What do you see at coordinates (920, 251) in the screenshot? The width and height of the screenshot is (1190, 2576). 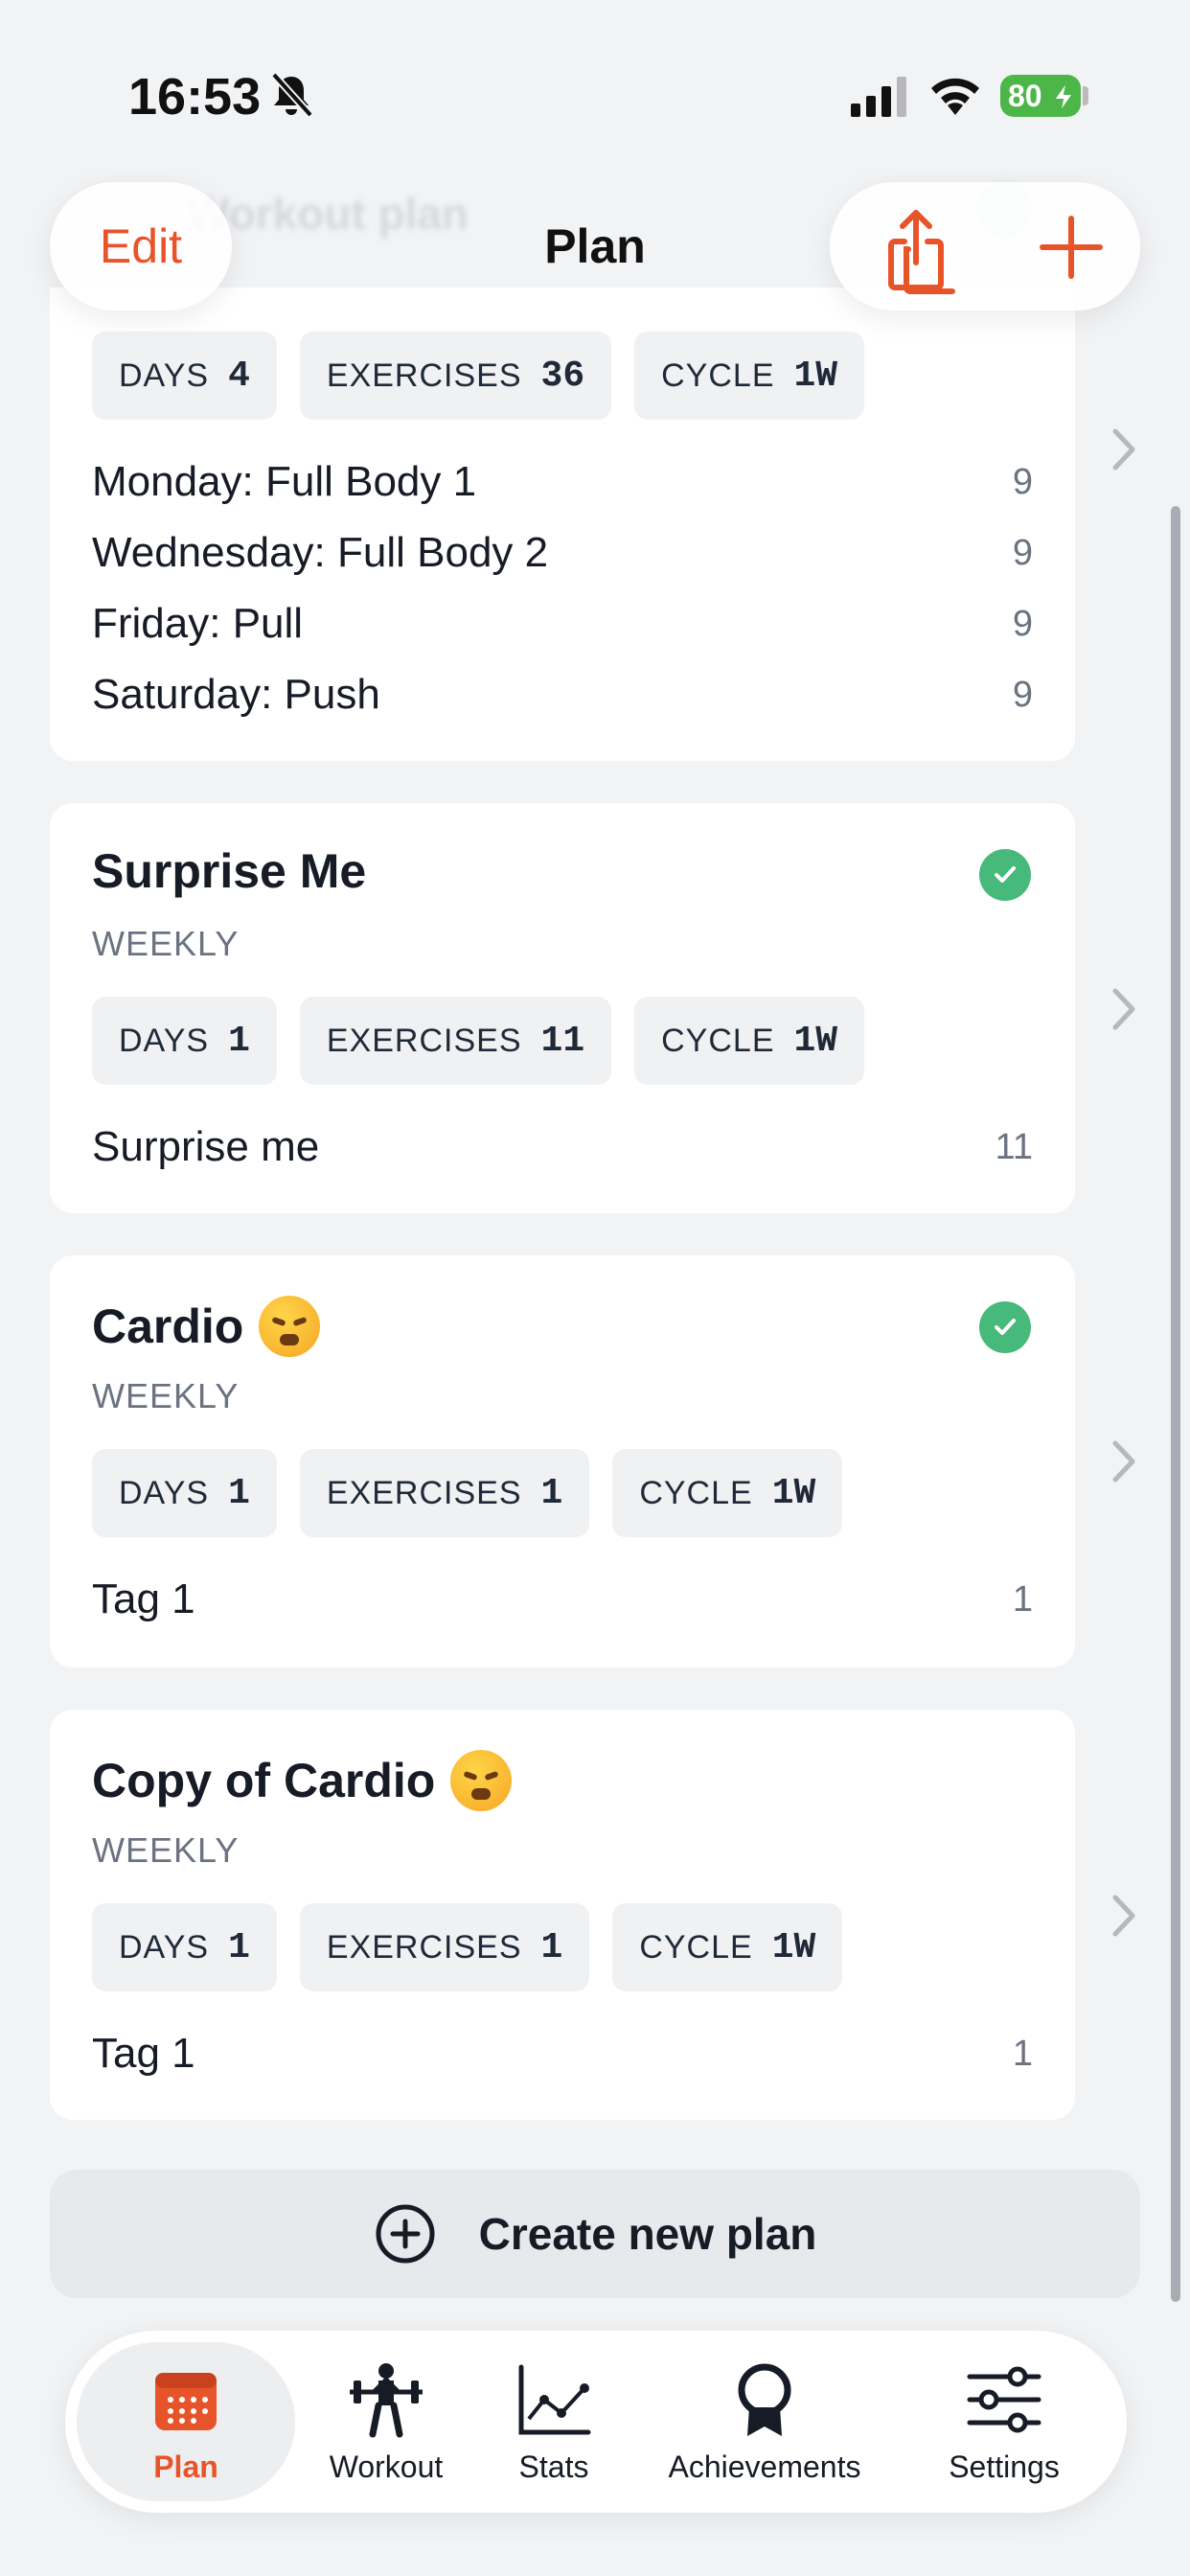 I see `share-icon` at bounding box center [920, 251].